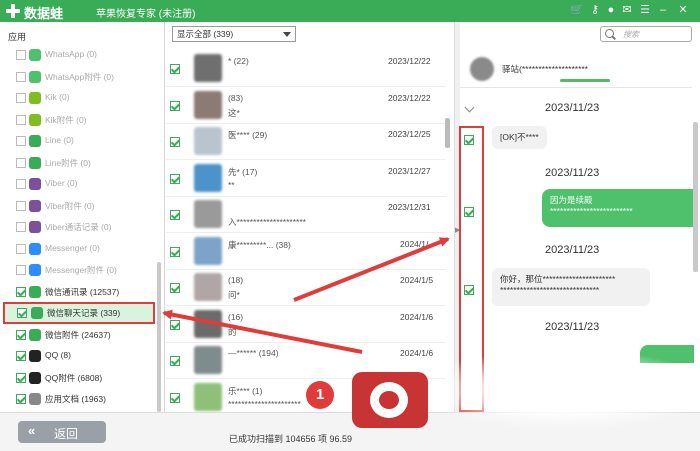 This screenshot has width=700, height=451. I want to click on list-scrollbar, so click(447, 133).